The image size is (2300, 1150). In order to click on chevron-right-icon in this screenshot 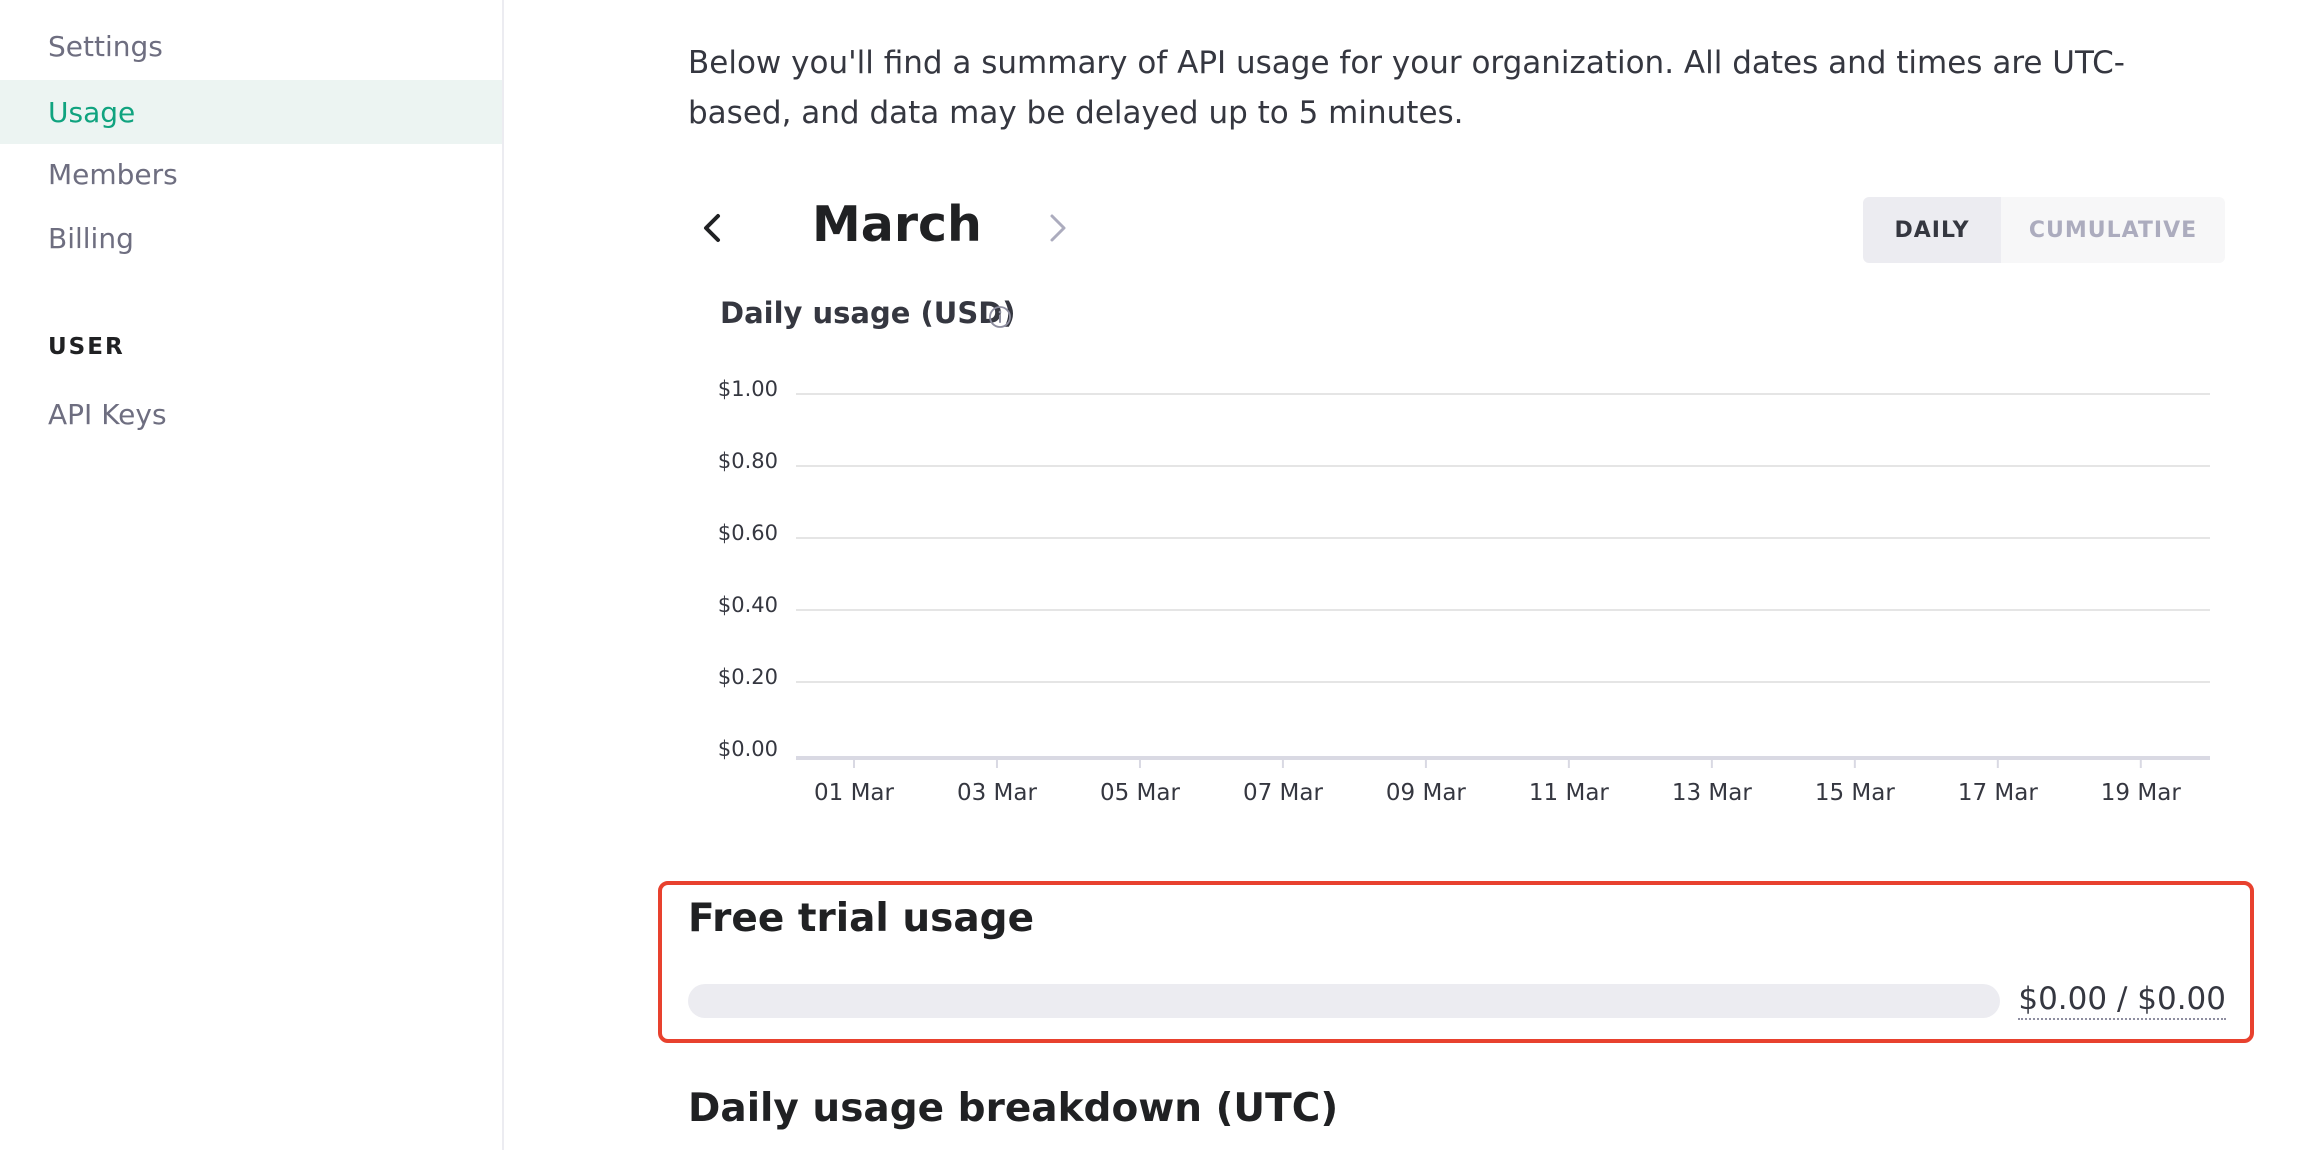, I will do `click(1058, 228)`.